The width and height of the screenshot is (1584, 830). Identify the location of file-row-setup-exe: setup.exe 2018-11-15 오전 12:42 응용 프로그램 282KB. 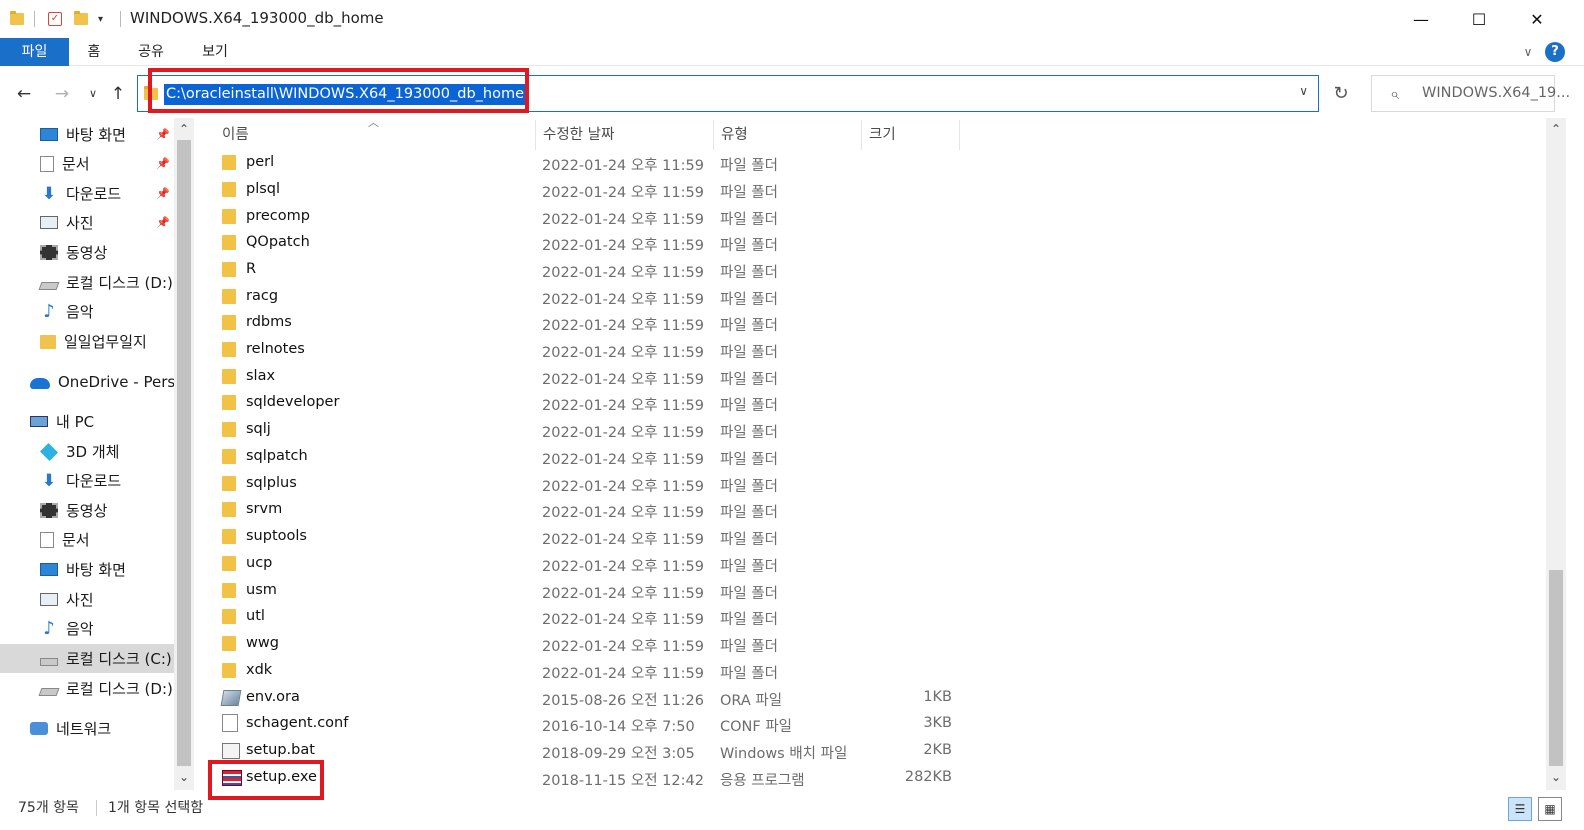
(589, 778).